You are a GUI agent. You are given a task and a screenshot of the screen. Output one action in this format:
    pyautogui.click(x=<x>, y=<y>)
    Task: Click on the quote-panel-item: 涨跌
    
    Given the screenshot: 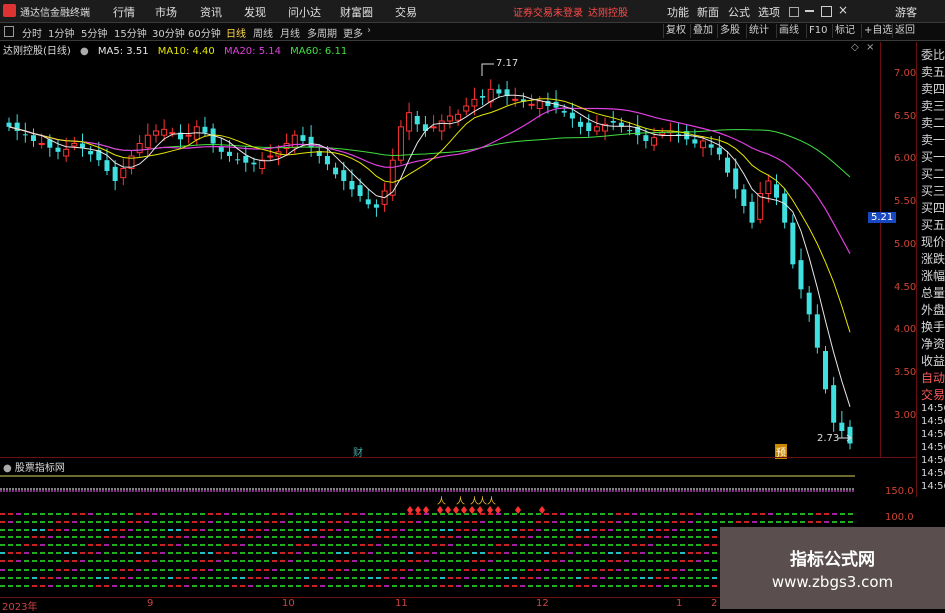 What is the action you would take?
    pyautogui.click(x=933, y=259)
    